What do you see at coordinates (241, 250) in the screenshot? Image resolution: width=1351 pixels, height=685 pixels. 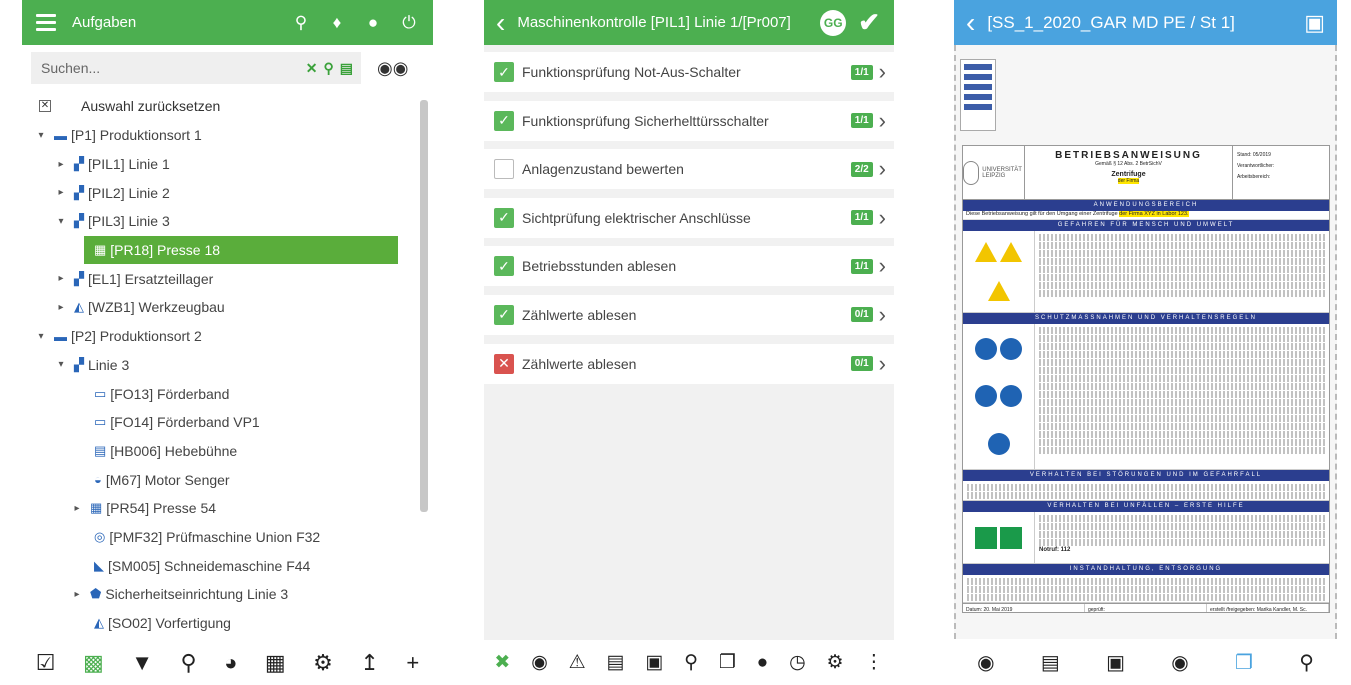 I see `tree-node: ▦ [PR18] Presse 18` at bounding box center [241, 250].